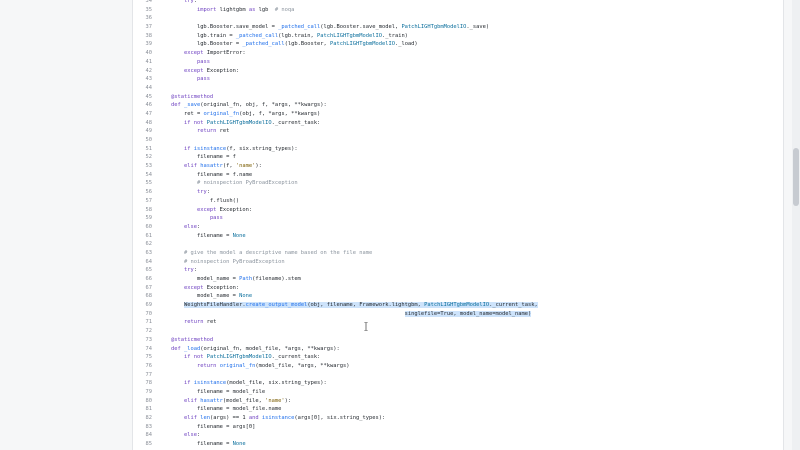 The image size is (800, 450). Describe the element at coordinates (246, 296) in the screenshot. I see `code-token: None` at that location.